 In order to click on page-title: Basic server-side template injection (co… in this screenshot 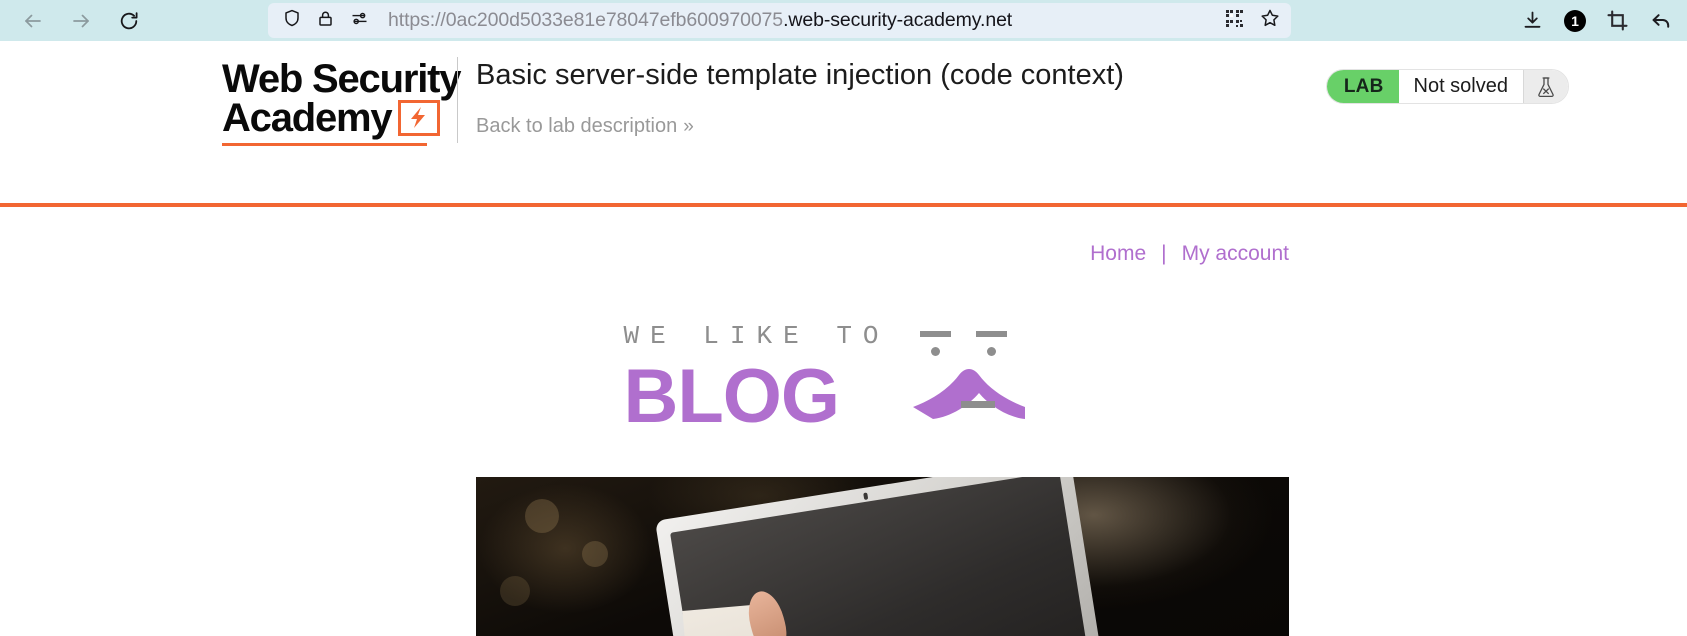, I will do `click(800, 75)`.